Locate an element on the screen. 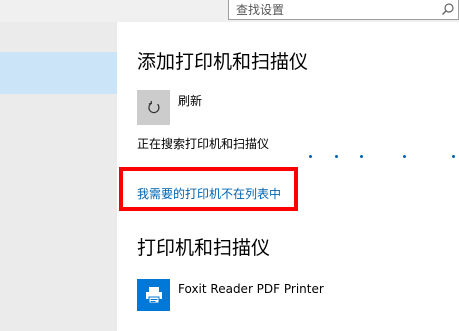 The width and height of the screenshot is (459, 331). search-box is located at coordinates (343, 10).